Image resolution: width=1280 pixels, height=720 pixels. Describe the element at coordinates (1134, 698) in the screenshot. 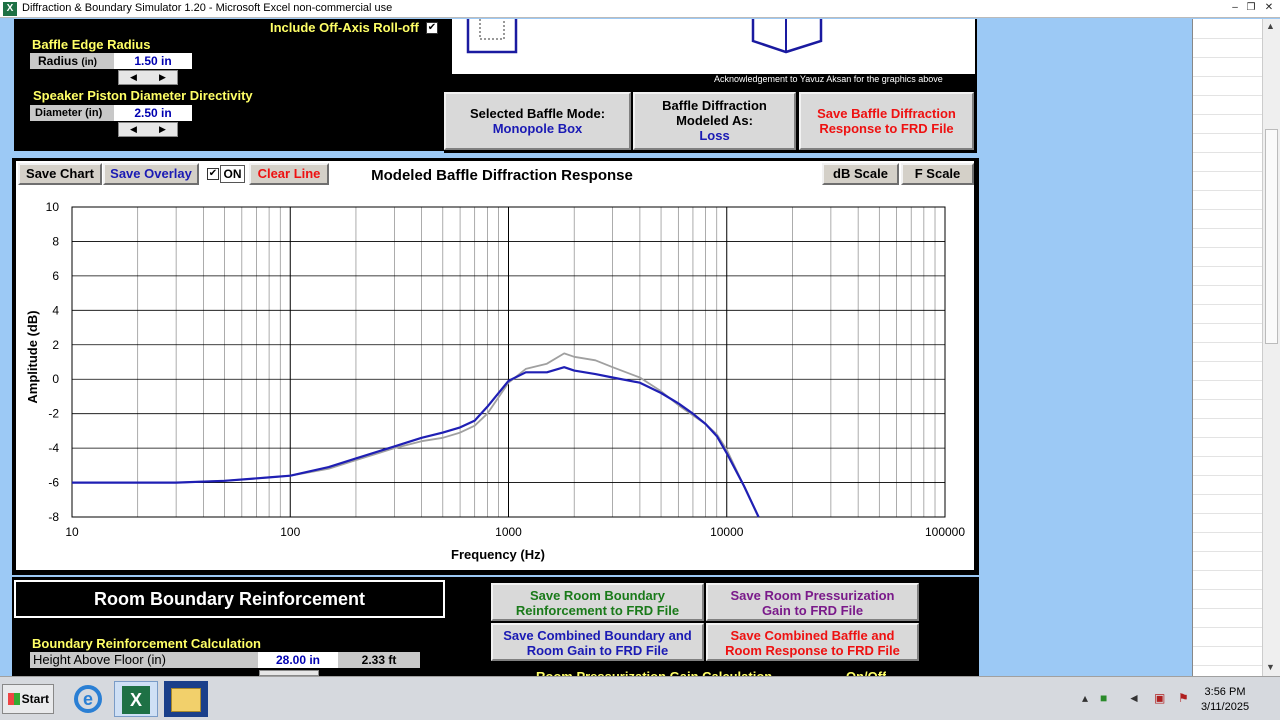

I see `volume-tray-icon: ◄` at that location.